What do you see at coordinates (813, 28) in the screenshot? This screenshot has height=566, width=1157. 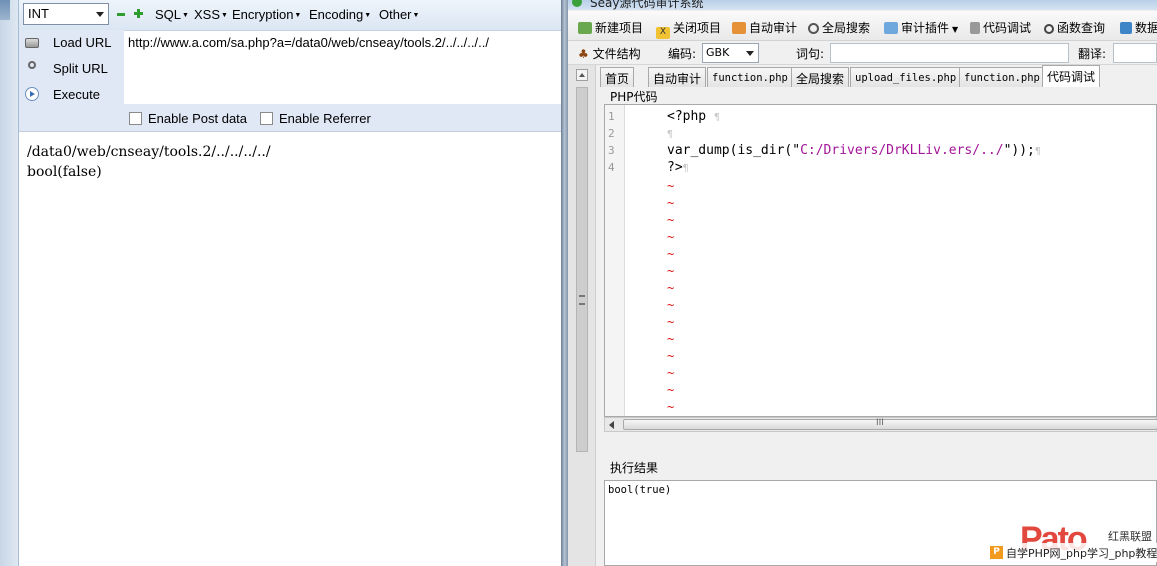 I see `search-icon` at bounding box center [813, 28].